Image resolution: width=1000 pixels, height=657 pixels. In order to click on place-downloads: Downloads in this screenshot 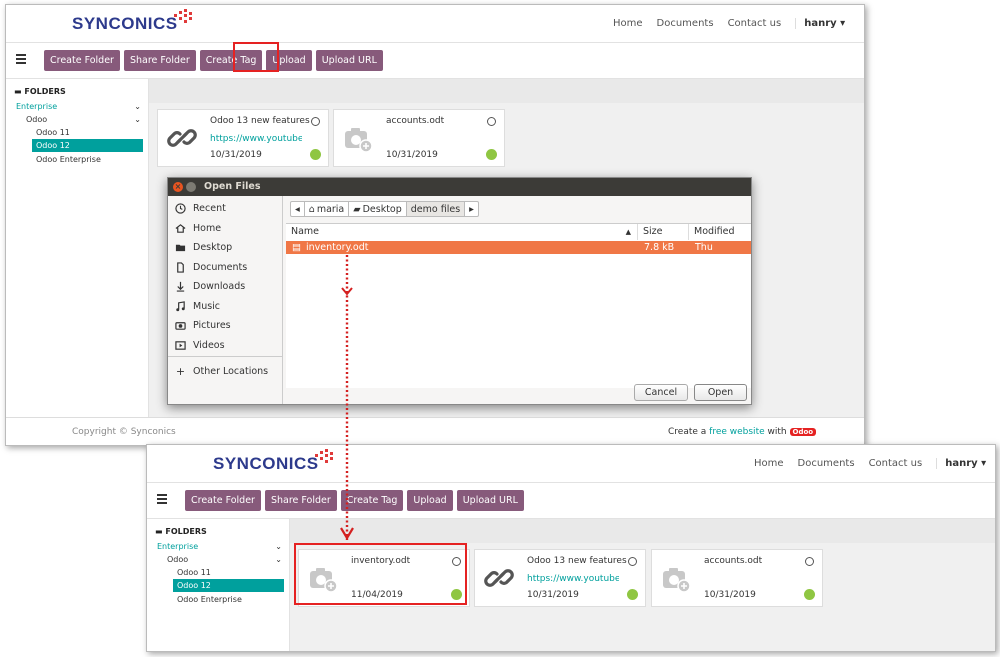, I will do `click(210, 286)`.